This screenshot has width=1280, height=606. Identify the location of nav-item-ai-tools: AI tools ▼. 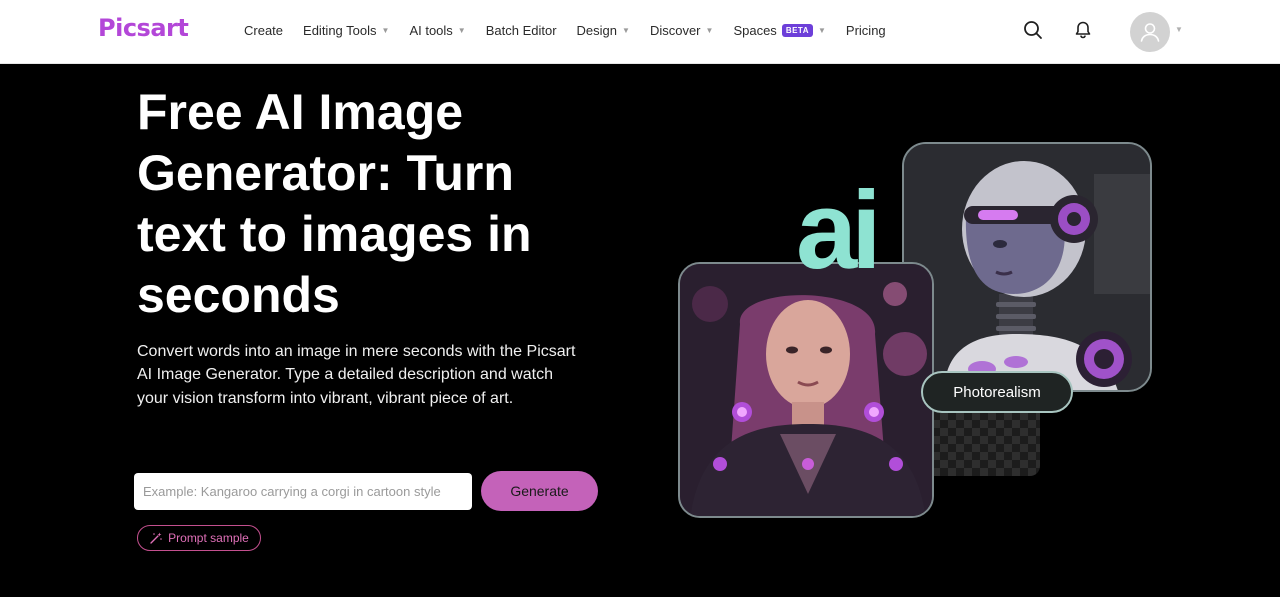
(437, 30).